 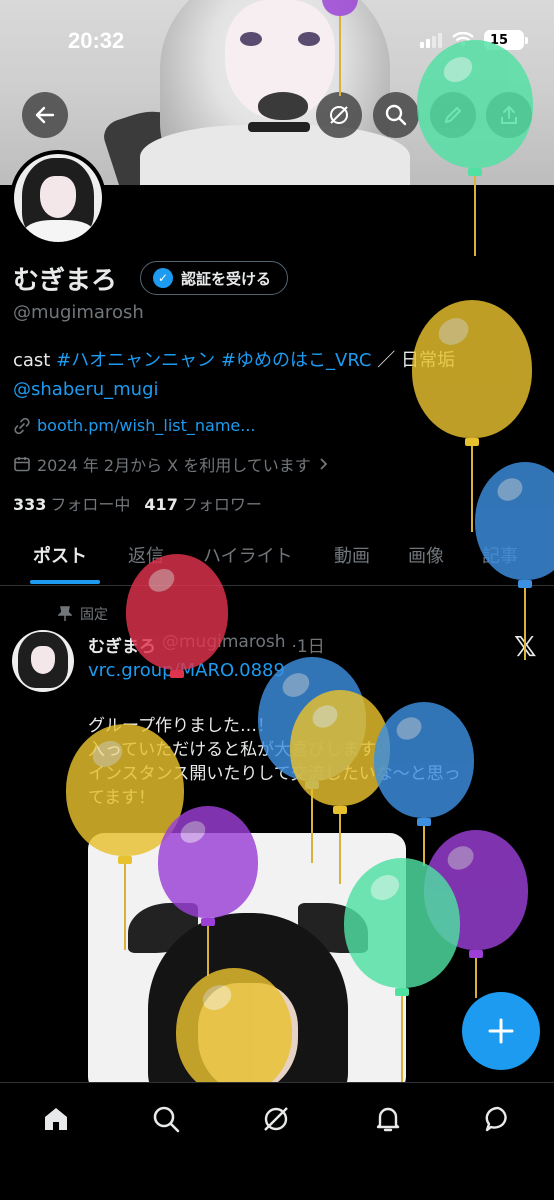 I want to click on profile-joined-row: 2024 年 2月から X を利用しています, so click(x=171, y=464).